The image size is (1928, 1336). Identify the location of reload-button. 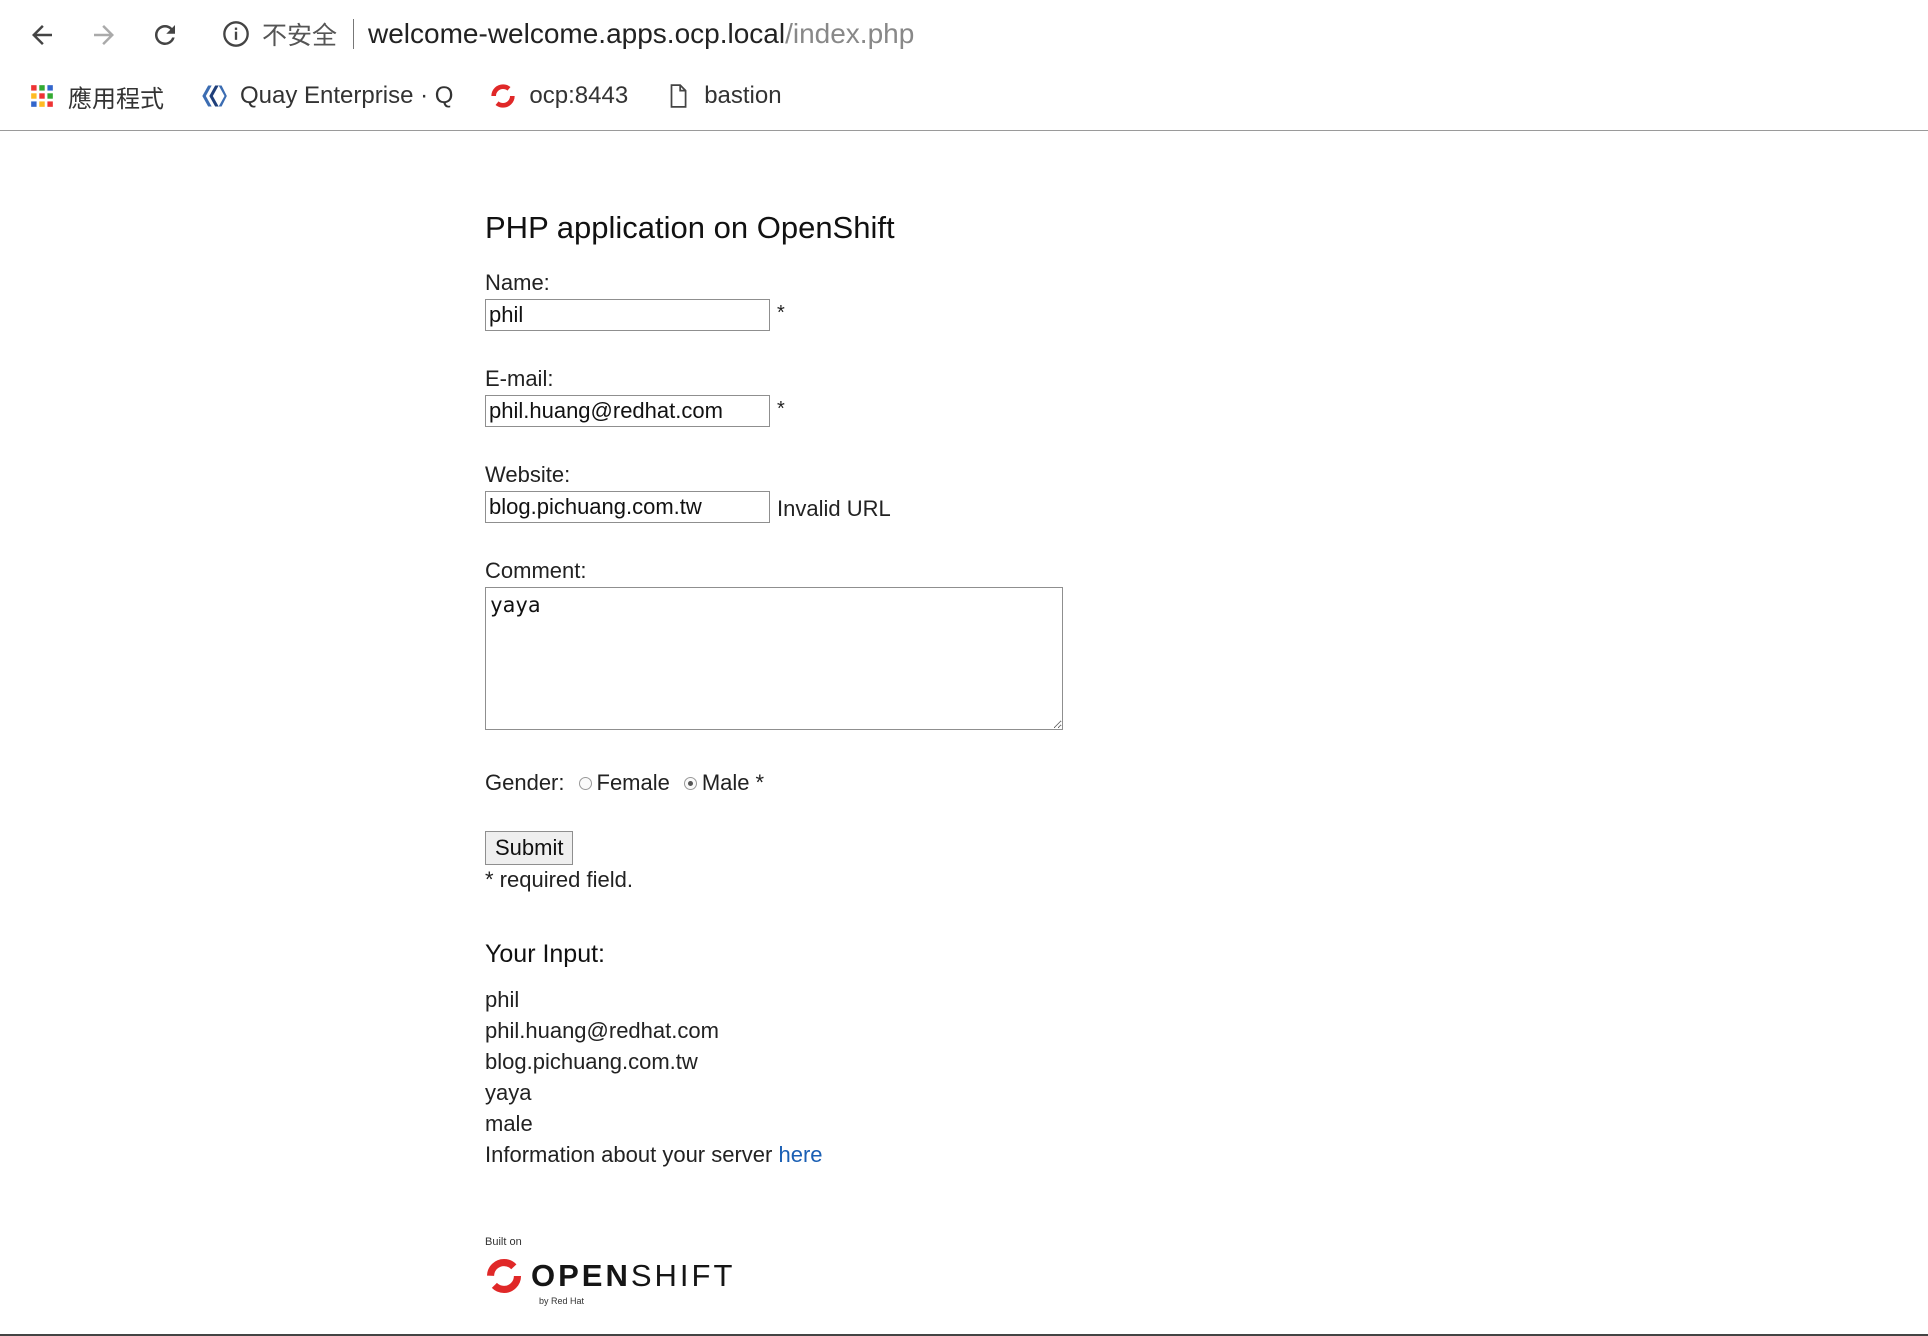
(165, 35).